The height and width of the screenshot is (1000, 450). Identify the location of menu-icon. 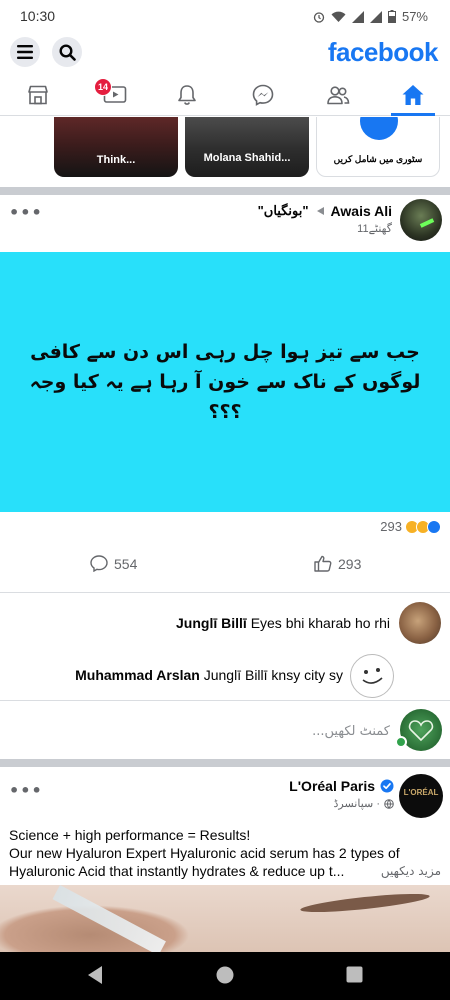
(25, 52).